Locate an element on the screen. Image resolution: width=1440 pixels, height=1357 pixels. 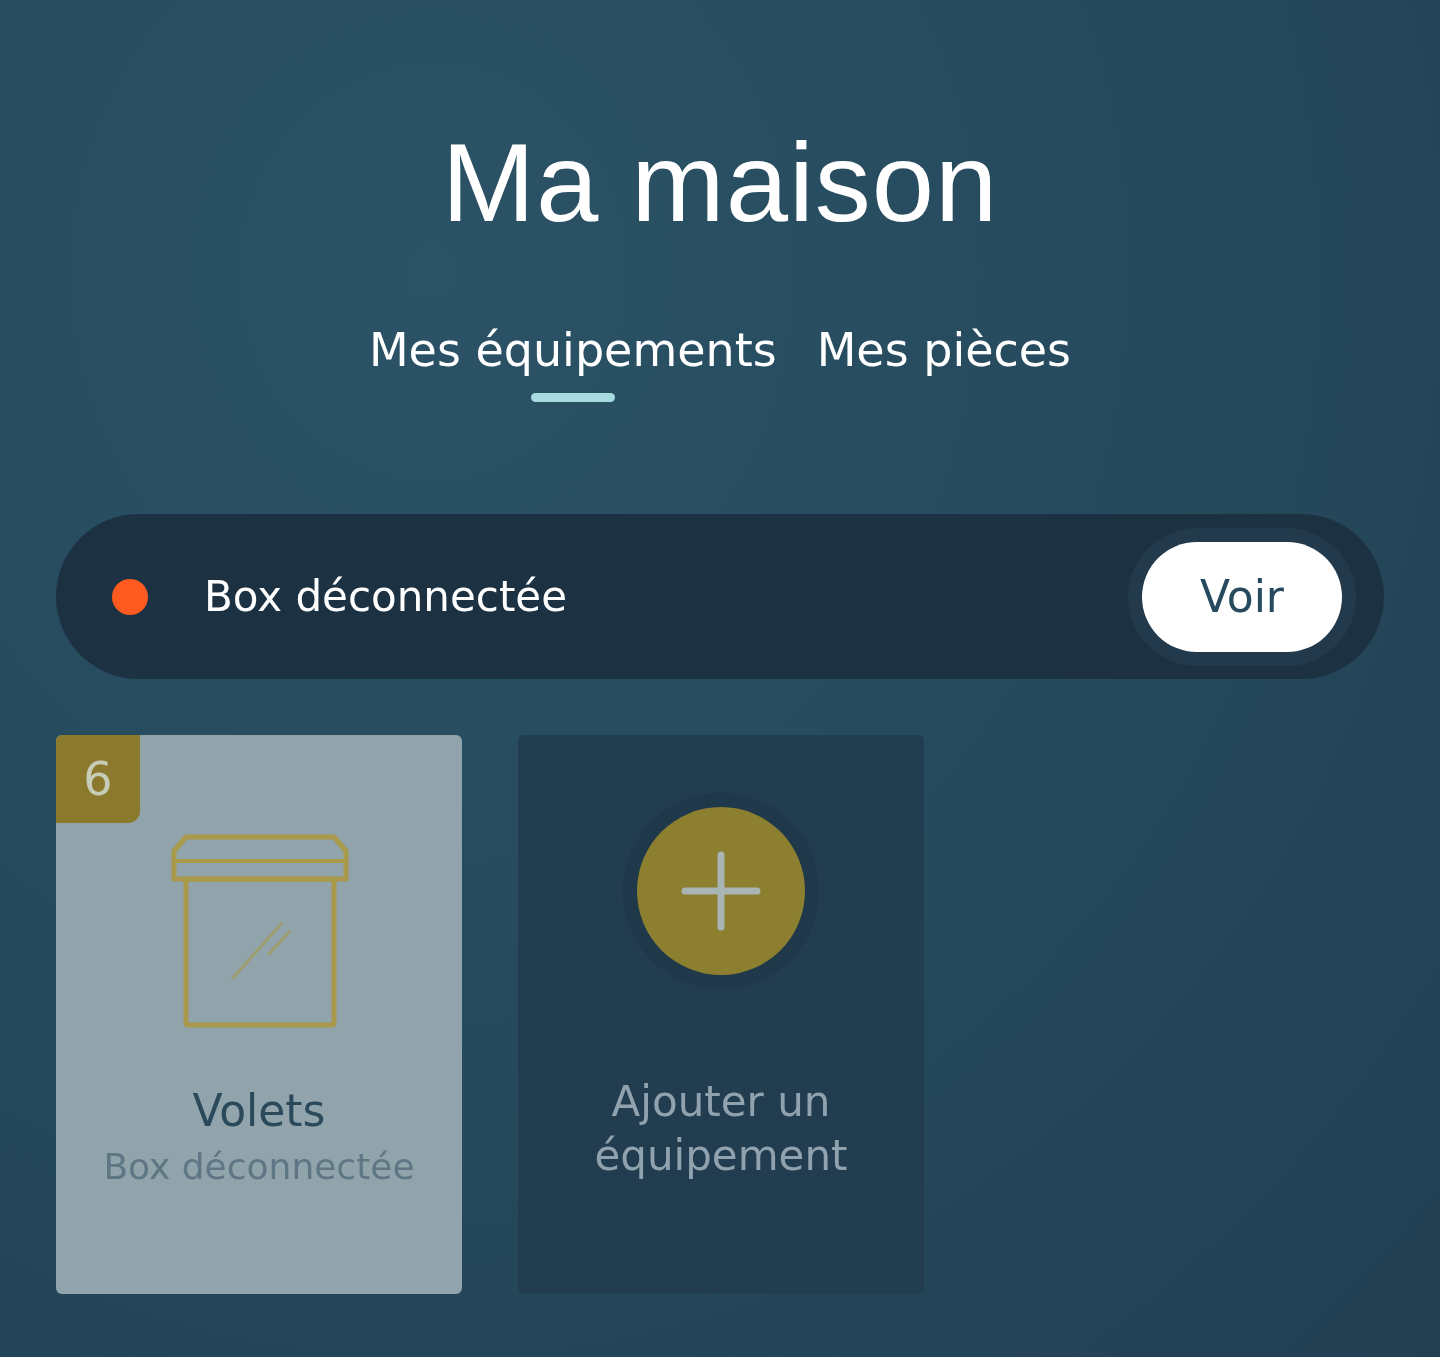
tab: Mes équipements is located at coordinates (572, 361).